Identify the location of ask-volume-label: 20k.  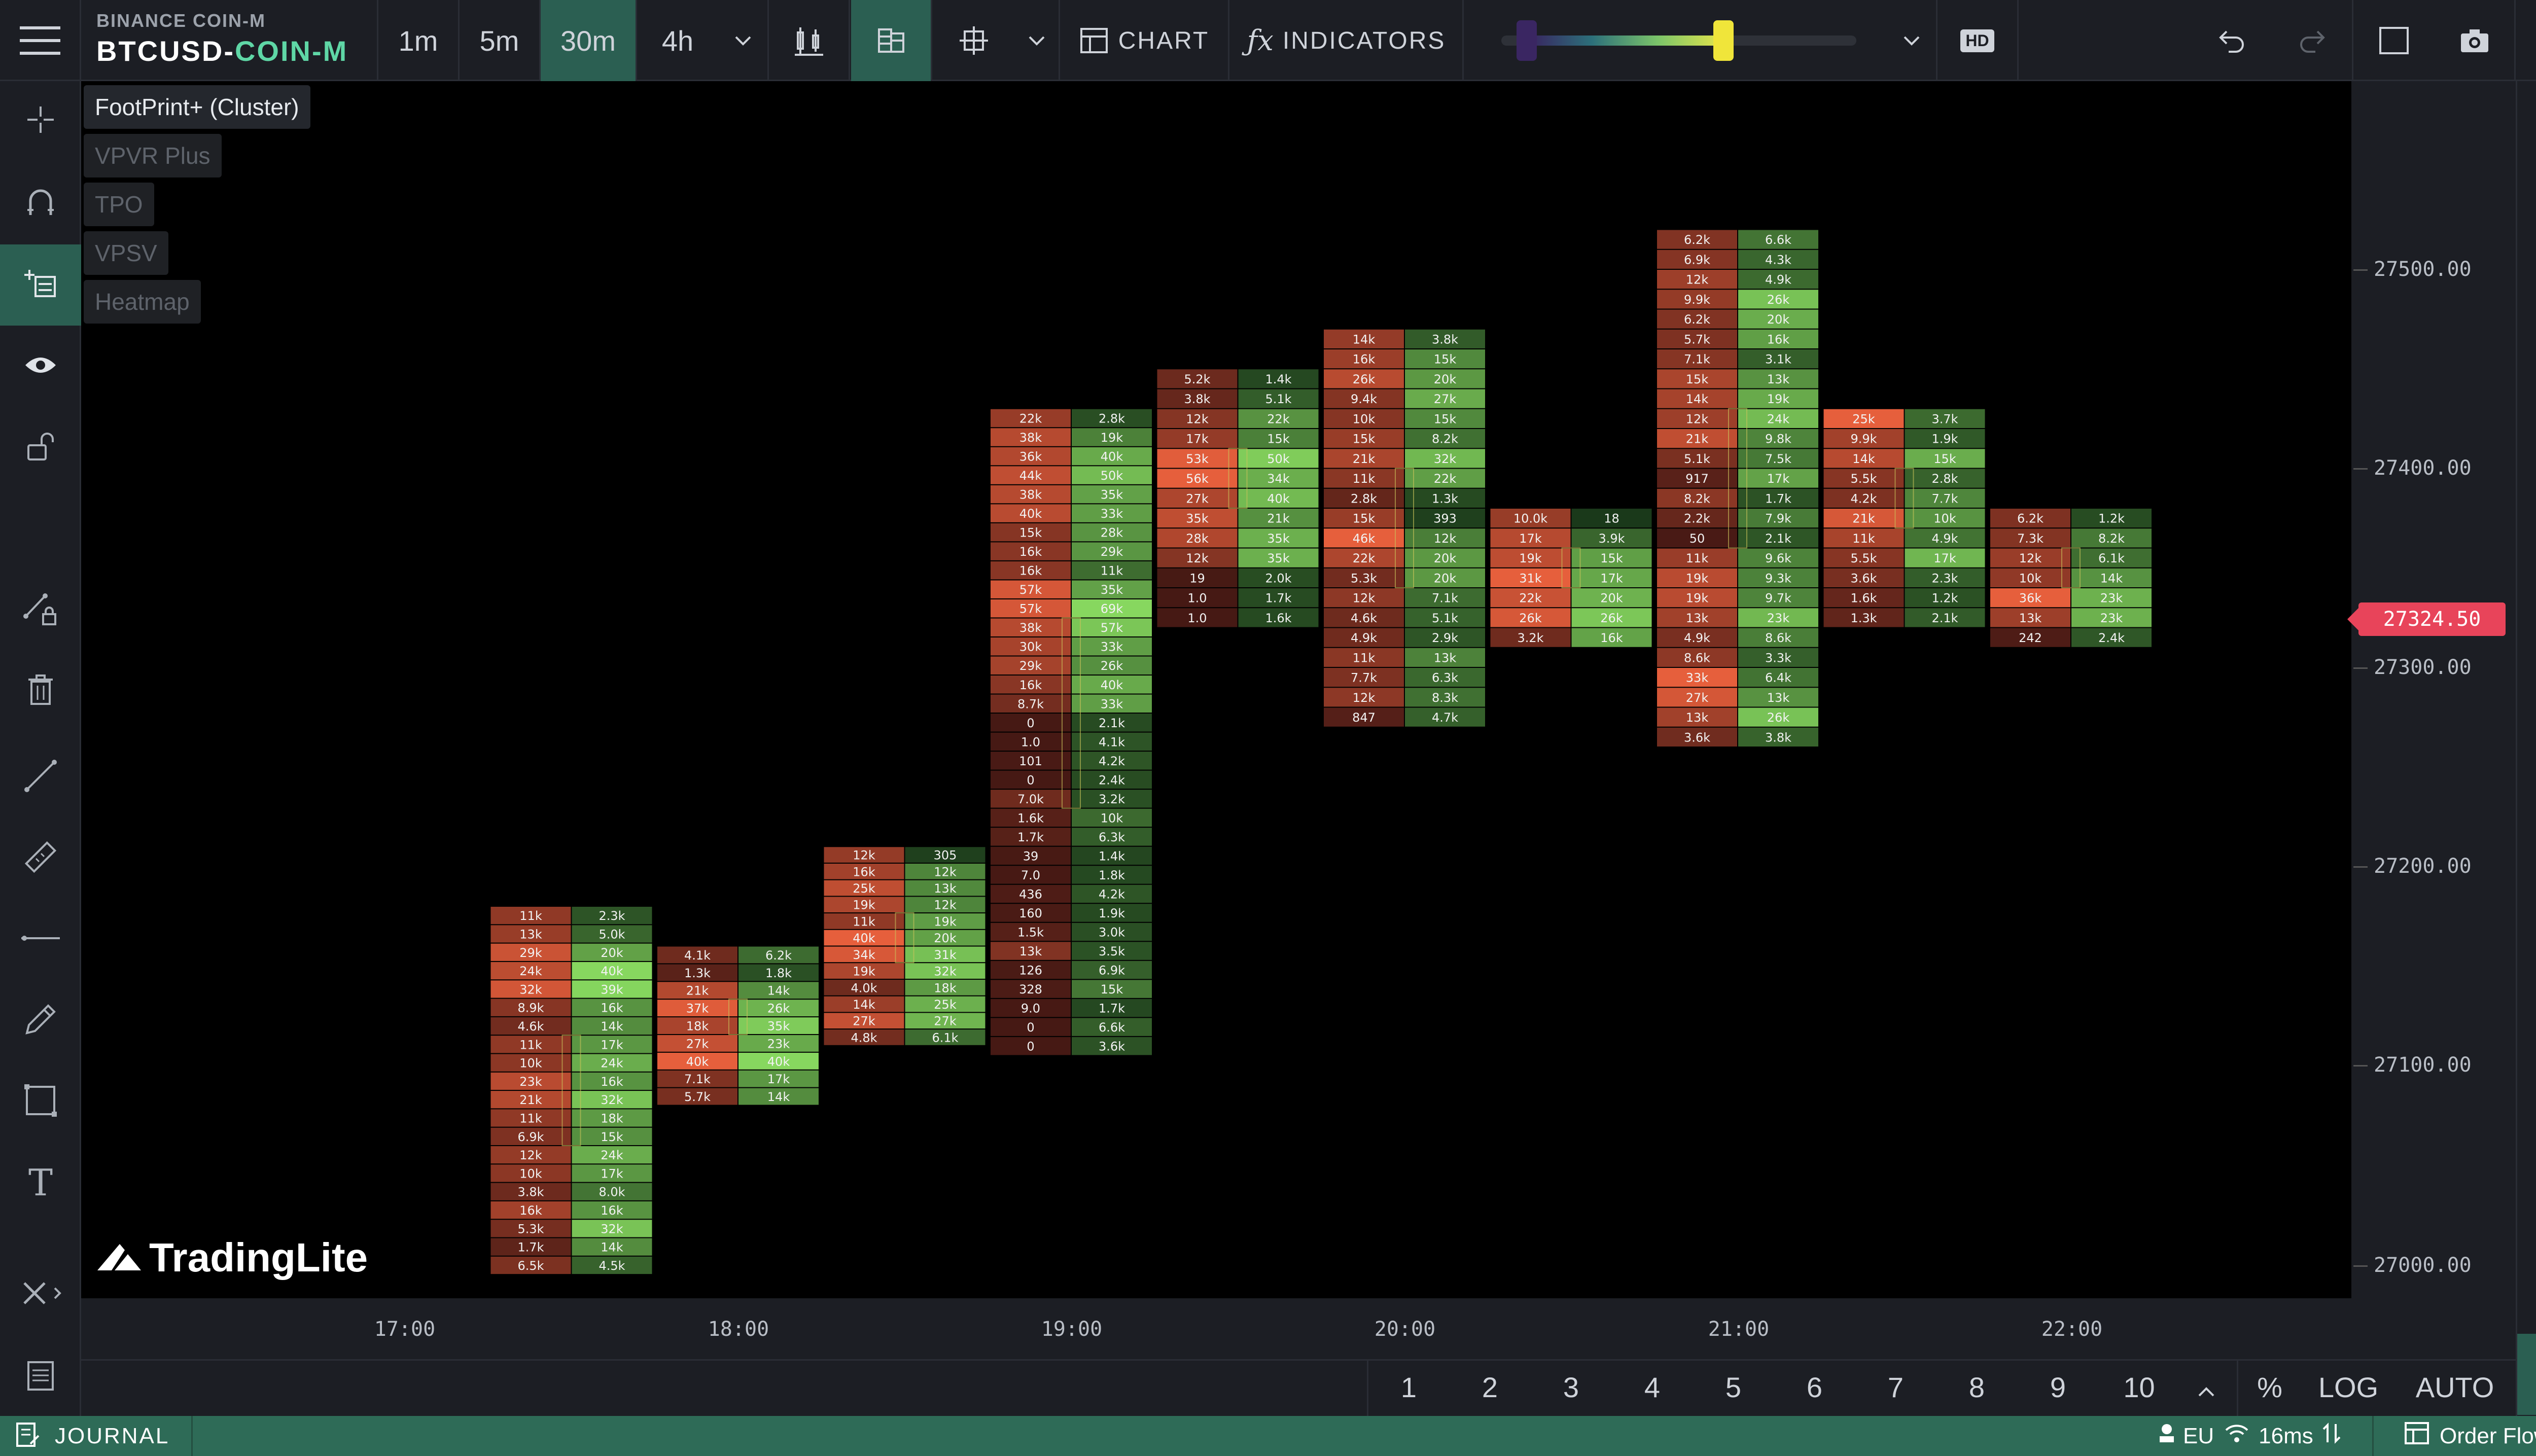
(1778, 319).